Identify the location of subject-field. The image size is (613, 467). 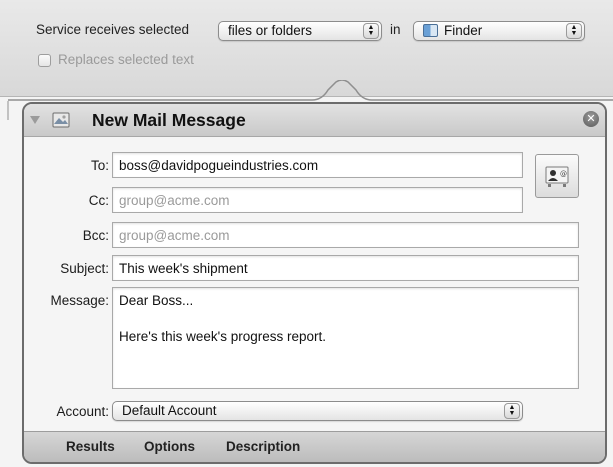
(345, 268).